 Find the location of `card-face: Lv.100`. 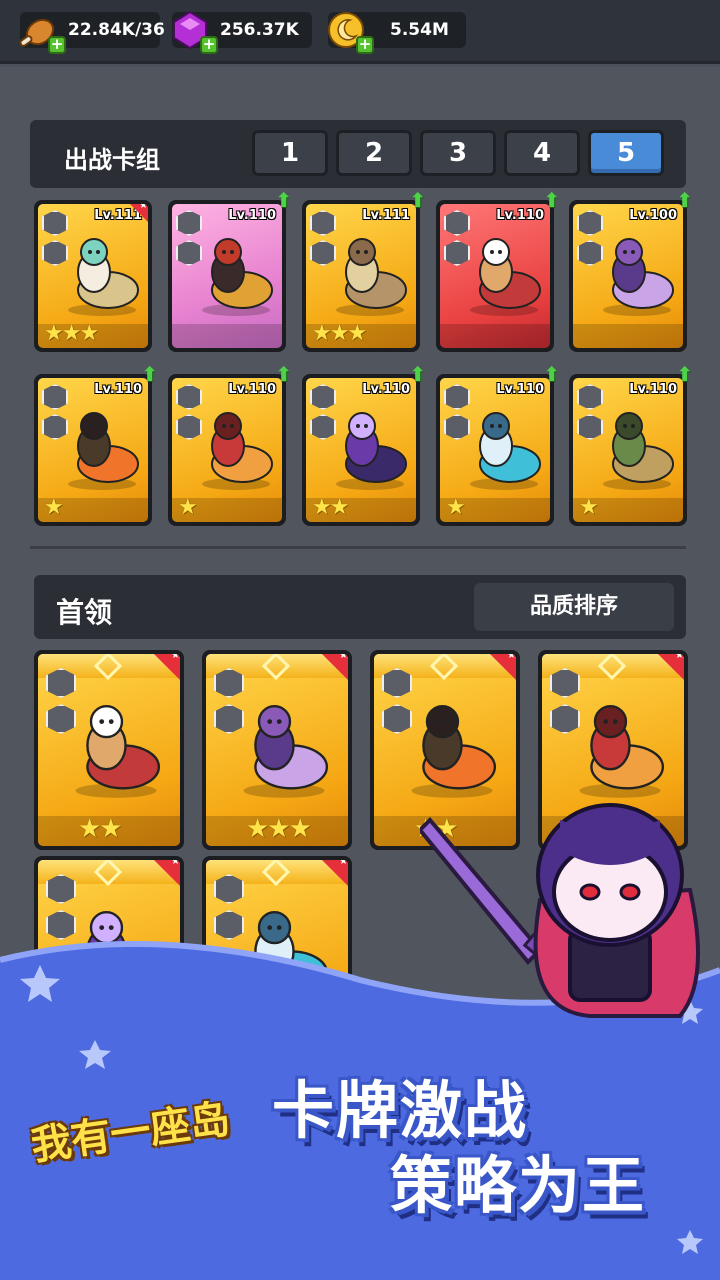

card-face: Lv.100 is located at coordinates (628, 276).